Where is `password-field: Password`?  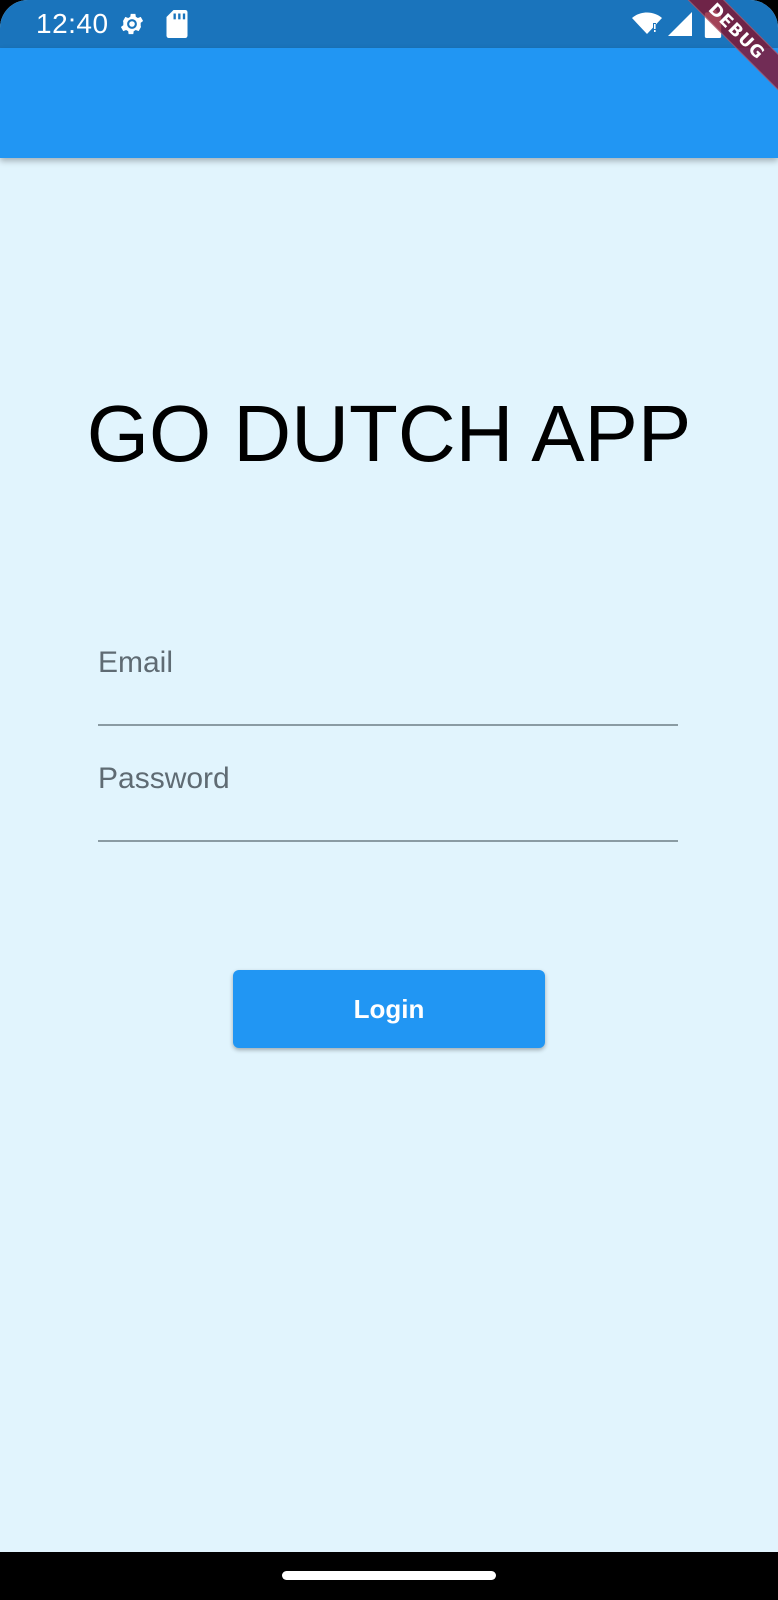
password-field: Password is located at coordinates (388, 802).